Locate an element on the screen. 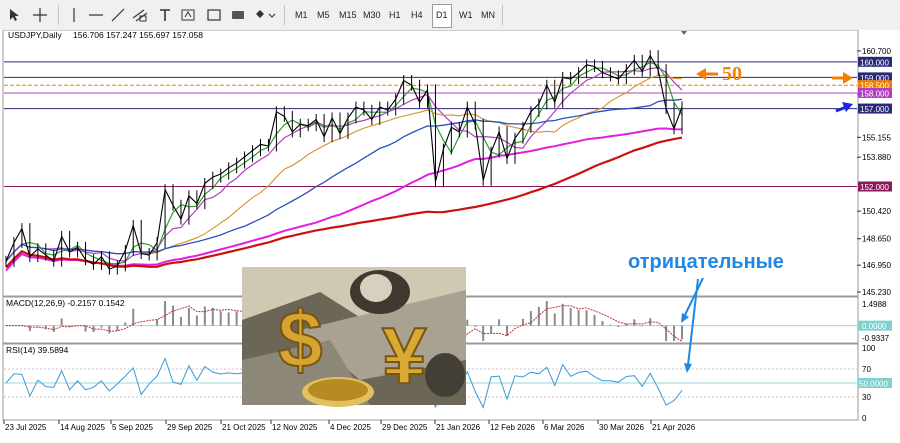 The height and width of the screenshot is (443, 900). timeframe-m5: M5 is located at coordinates (323, 15).